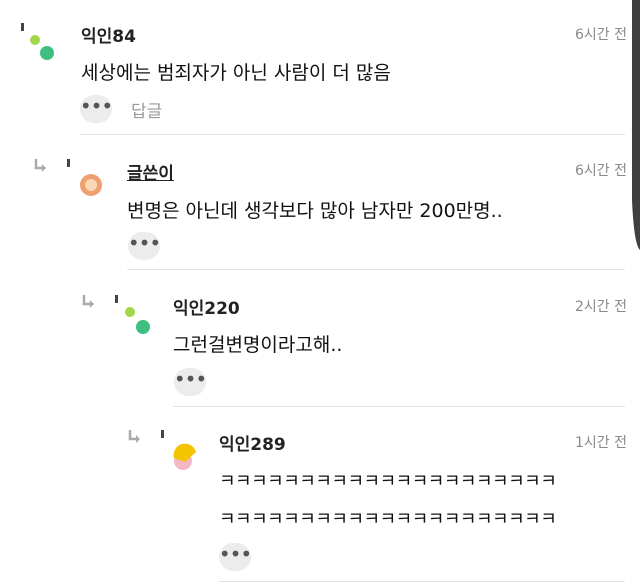  I want to click on scrollbar-track, so click(636, 291).